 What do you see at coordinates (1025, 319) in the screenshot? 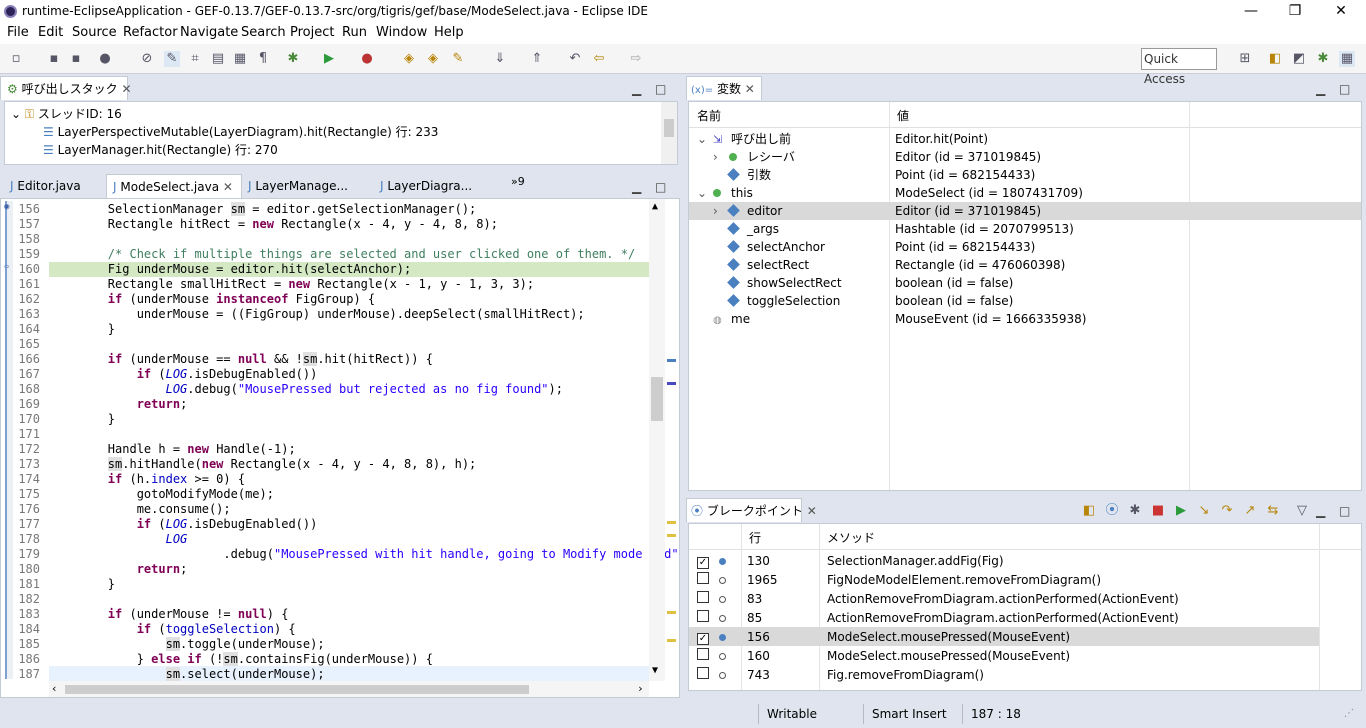
I see `variable-row: ◍ me MouseEvent (id = 1666335938)` at bounding box center [1025, 319].